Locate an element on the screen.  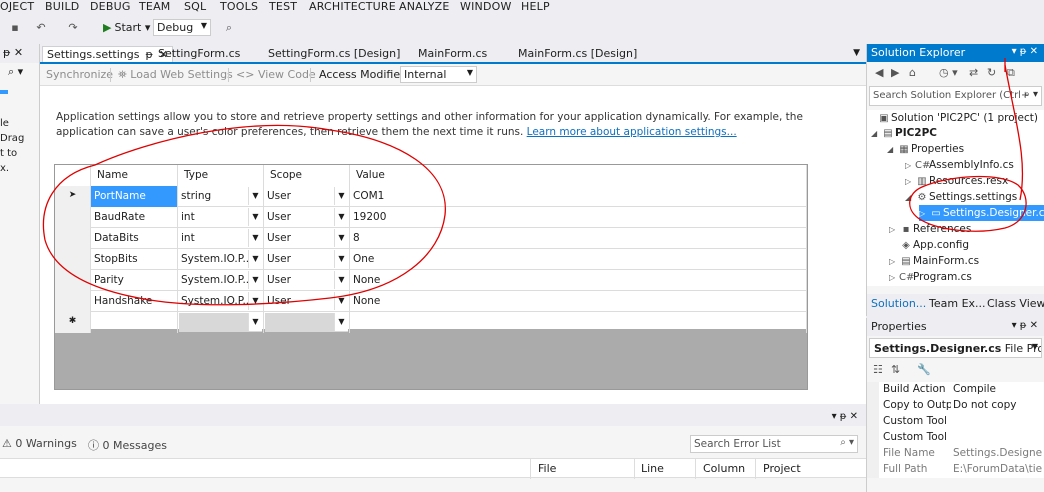
column-header-value: Value is located at coordinates (578, 175).